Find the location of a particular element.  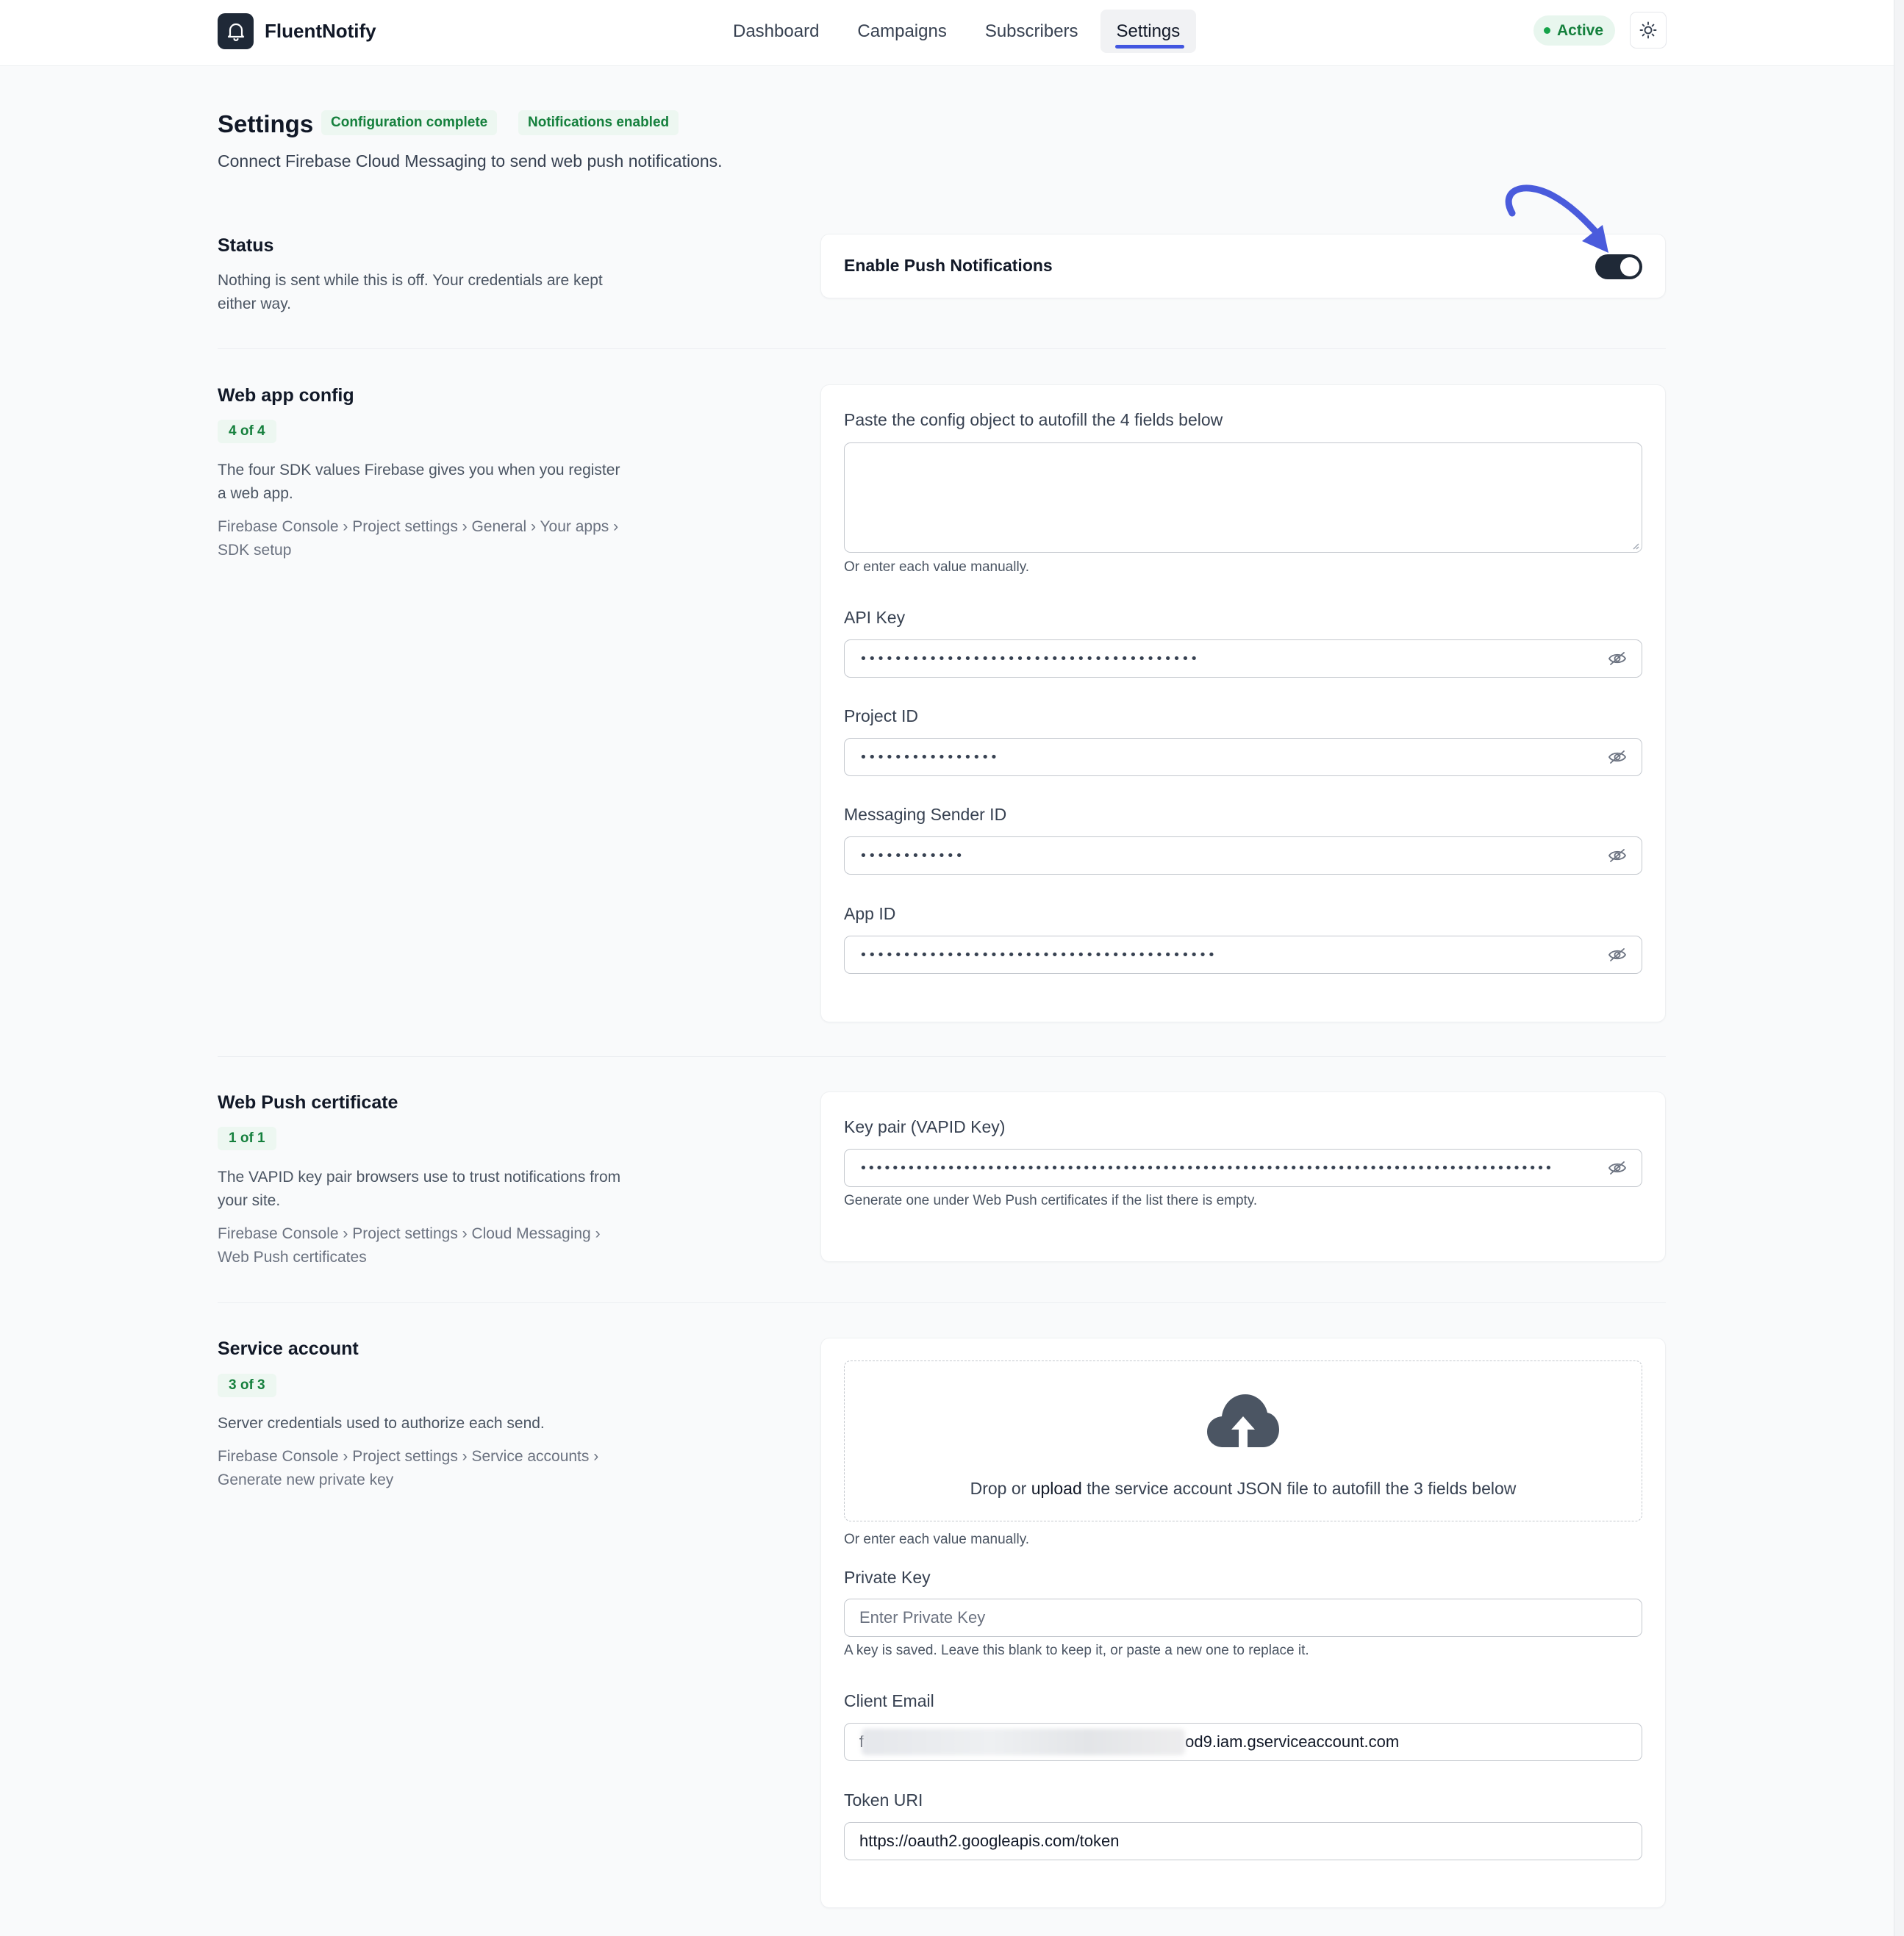

token-uri-value: https://oauth2.googleapis.com/token is located at coordinates (990, 1841).